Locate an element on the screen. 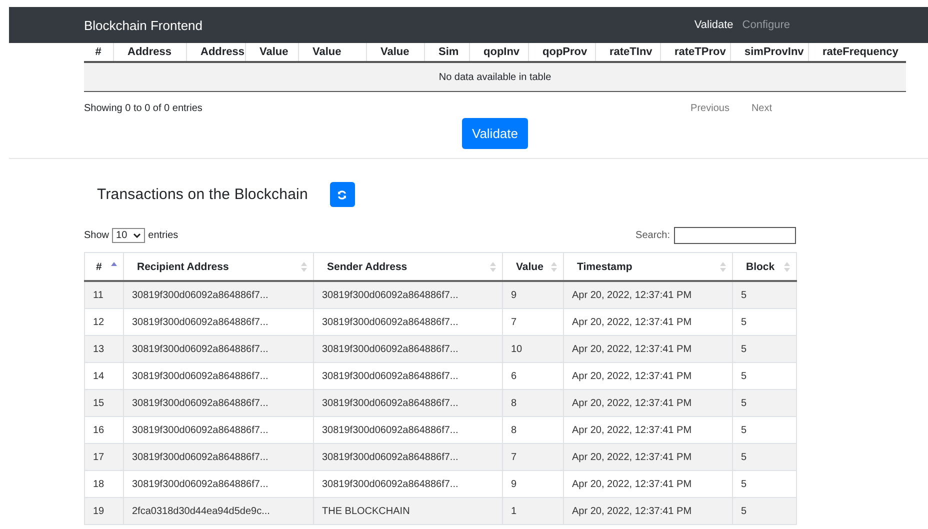 The width and height of the screenshot is (928, 529). table-cell: 9 is located at coordinates (533, 294).